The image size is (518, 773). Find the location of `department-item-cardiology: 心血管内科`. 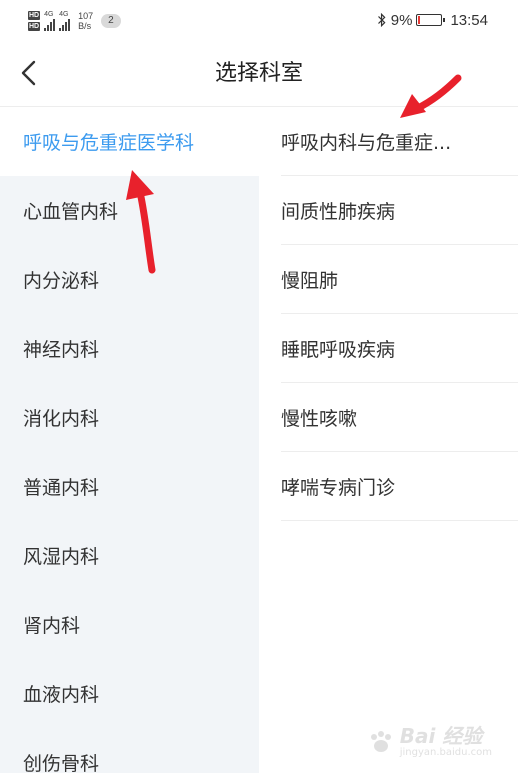

department-item-cardiology: 心血管内科 is located at coordinates (129, 210).